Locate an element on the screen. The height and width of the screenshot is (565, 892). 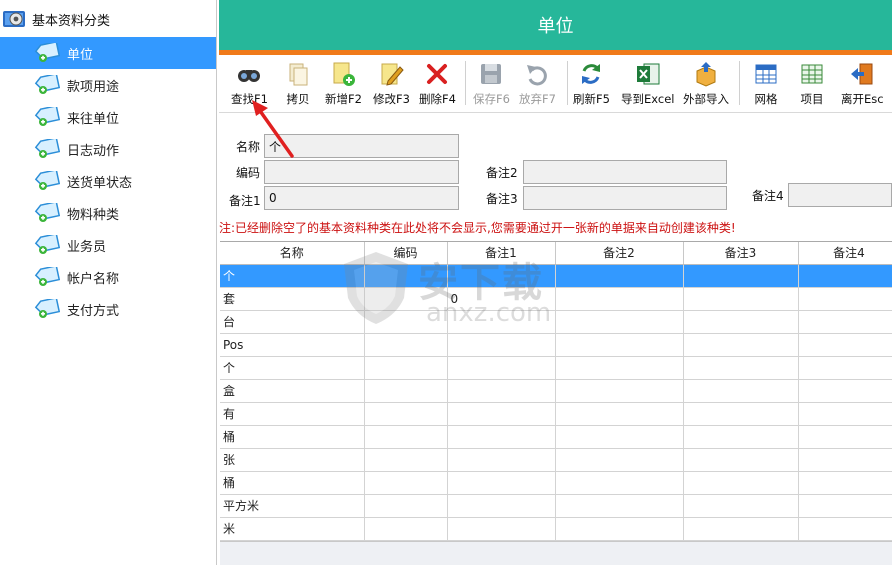
copy-button: 拷贝 is located at coordinates (298, 85).